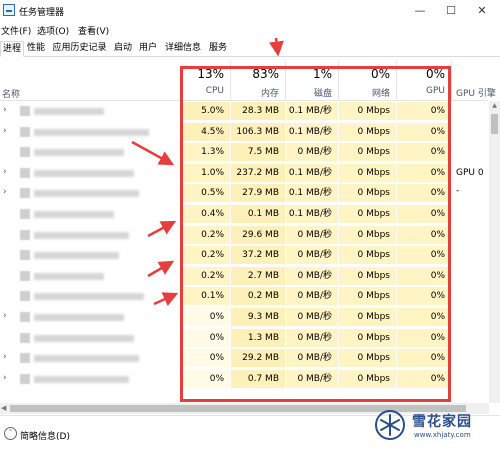 This screenshot has height=449, width=500. Describe the element at coordinates (16, 30) in the screenshot. I see `menu-file: 文件(F)` at that location.